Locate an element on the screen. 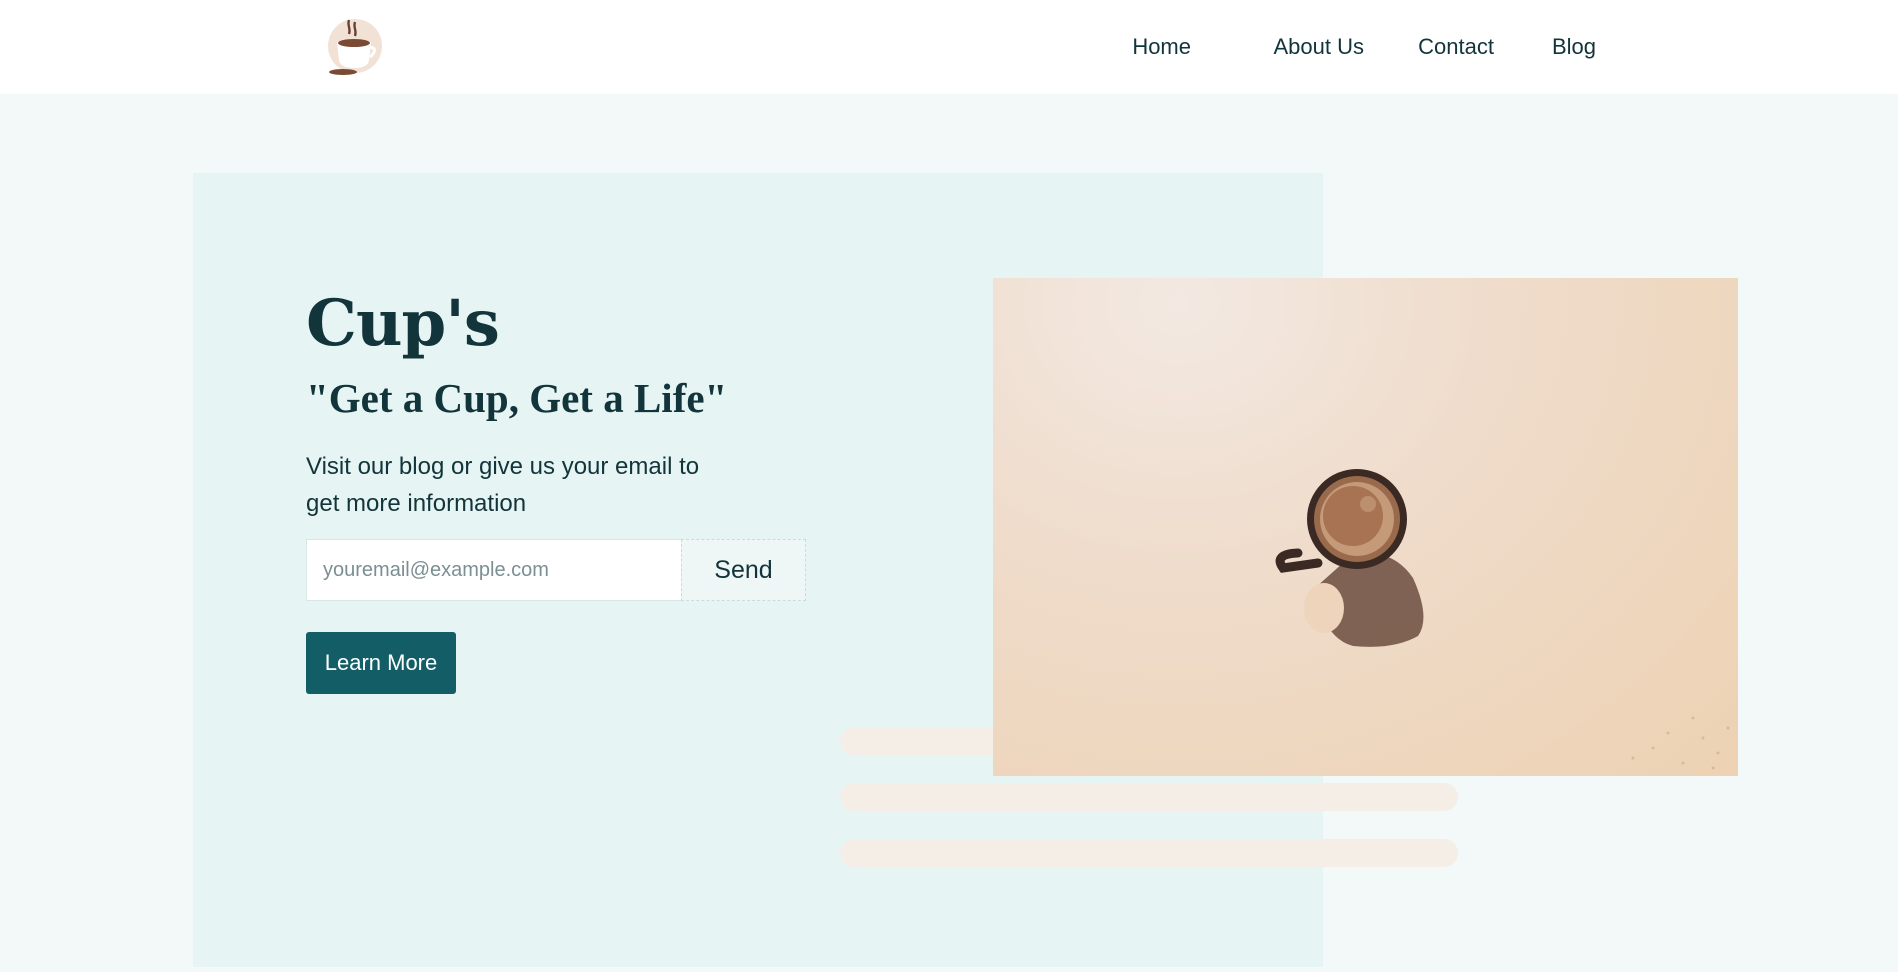  nav-link-about-us: About Us is located at coordinates (1319, 47).